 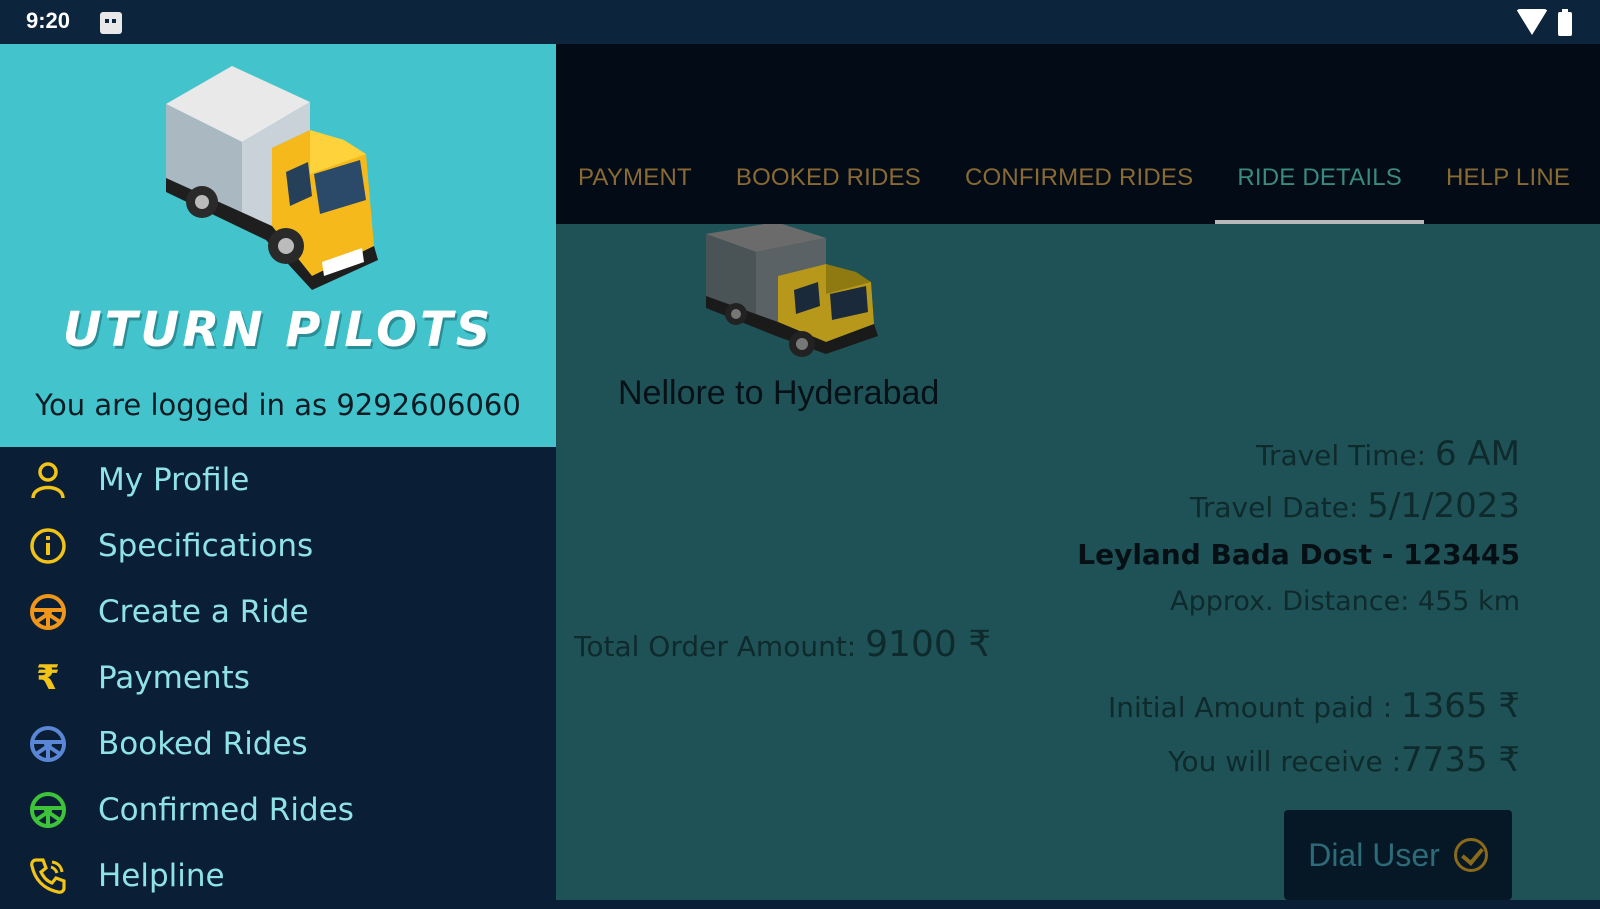 What do you see at coordinates (1532, 22) in the screenshot?
I see `wifi-icon` at bounding box center [1532, 22].